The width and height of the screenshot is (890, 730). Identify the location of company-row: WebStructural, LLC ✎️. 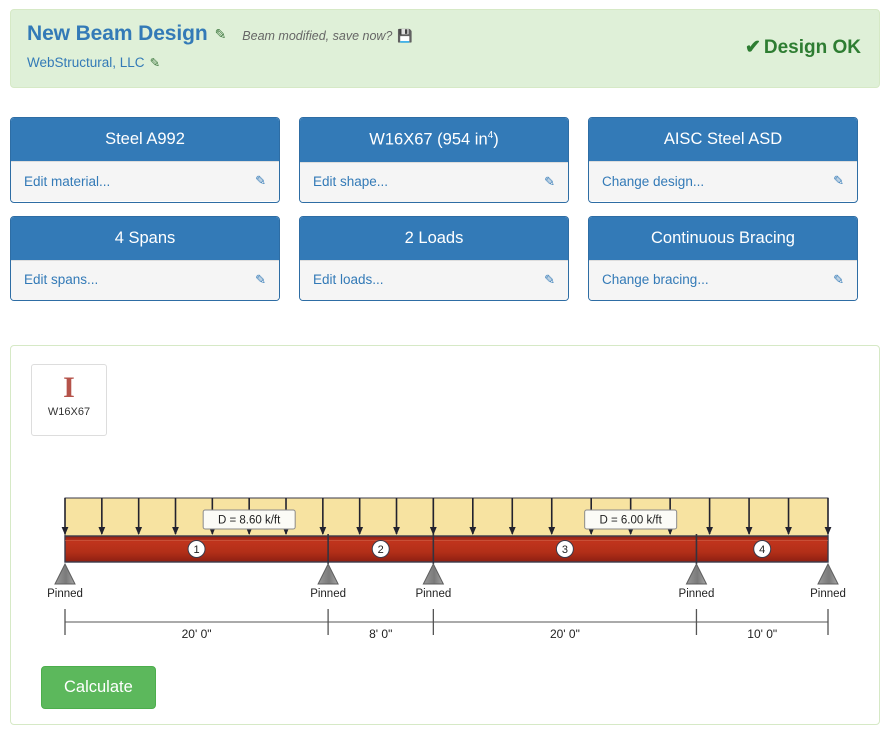
(445, 62).